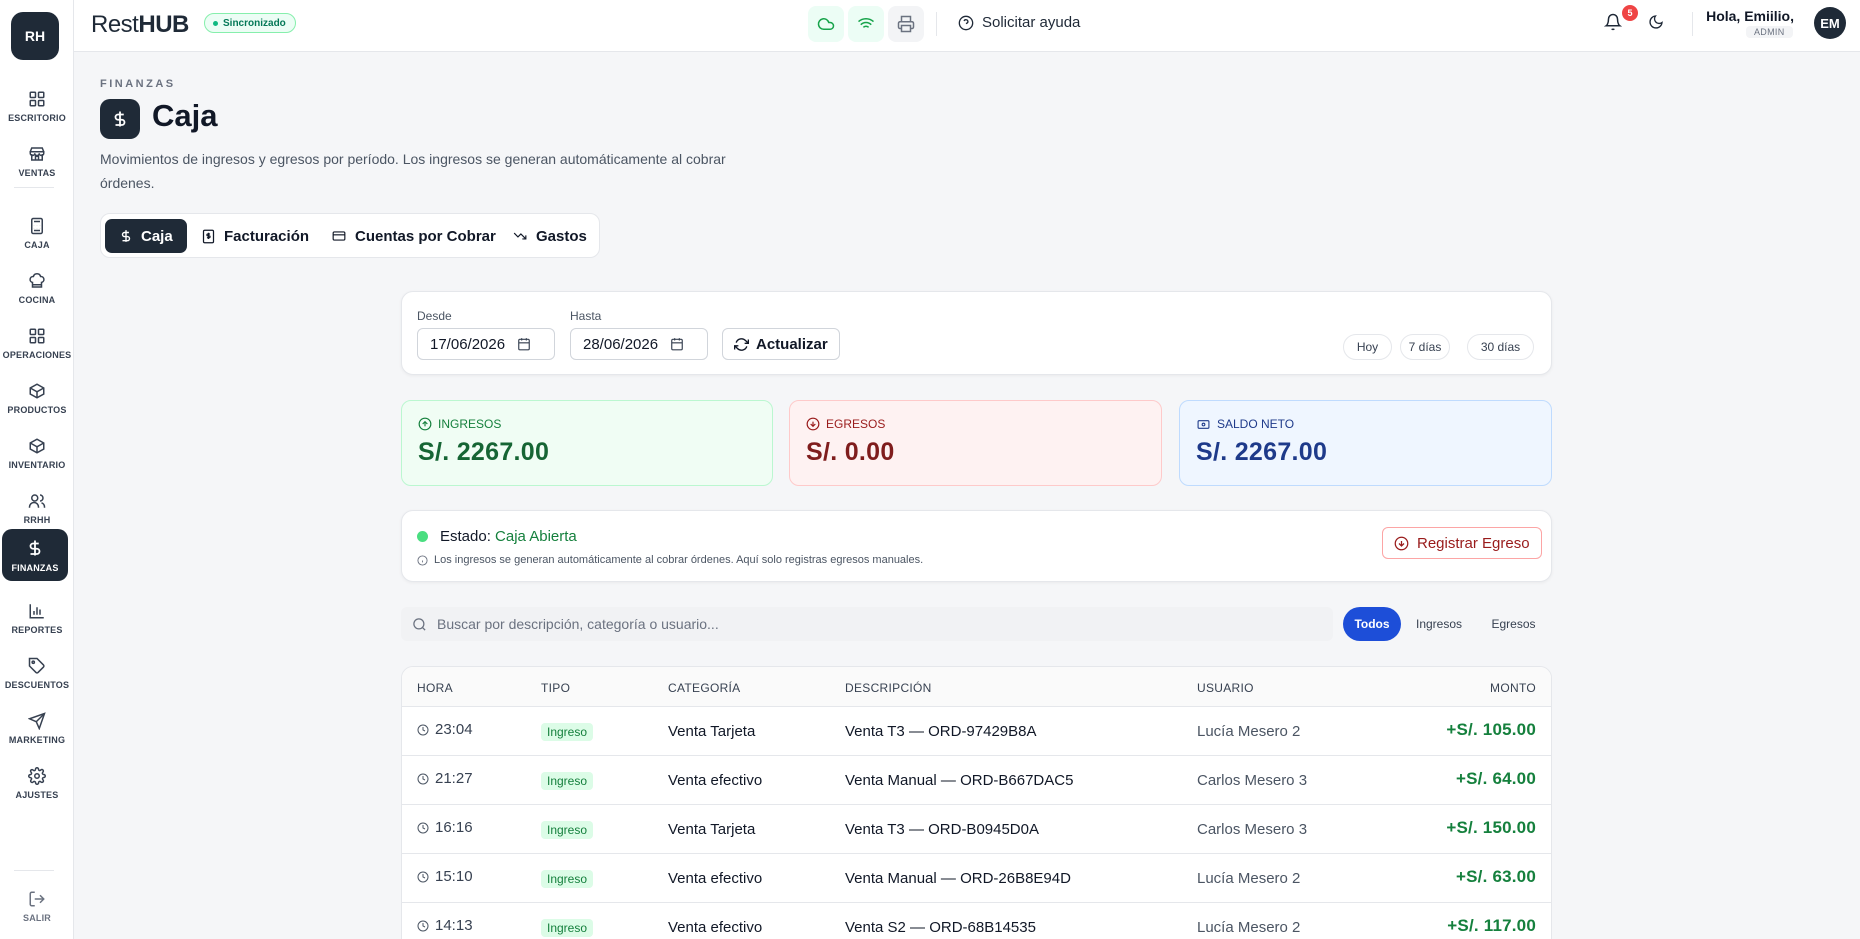 This screenshot has width=1860, height=939. What do you see at coordinates (704, 688) in the screenshot?
I see `col-categoria: CATEGORÍA` at bounding box center [704, 688].